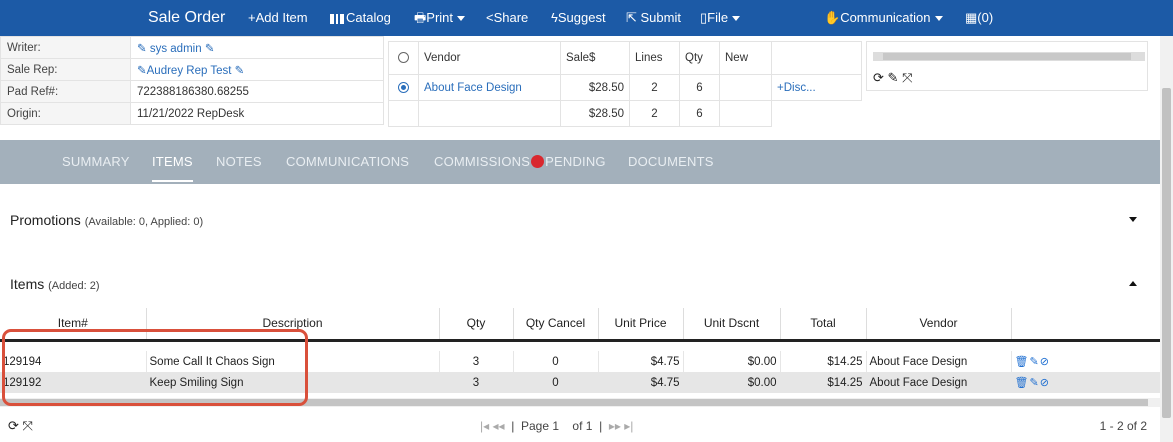 Image resolution: width=1173 pixels, height=442 pixels. Describe the element at coordinates (1009, 56) in the screenshot. I see `horizontal-scrollbar` at that location.